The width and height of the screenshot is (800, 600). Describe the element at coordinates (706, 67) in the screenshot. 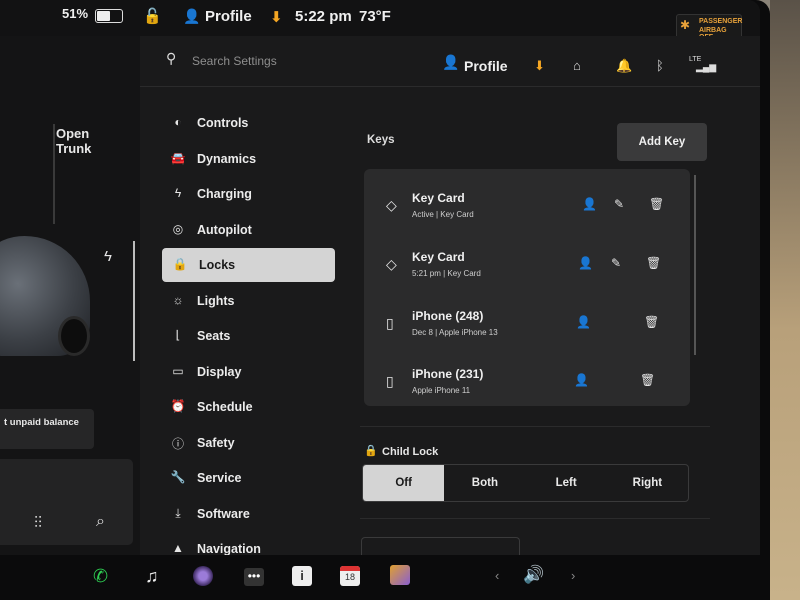

I see `signal-icon: ▂▄▆` at that location.